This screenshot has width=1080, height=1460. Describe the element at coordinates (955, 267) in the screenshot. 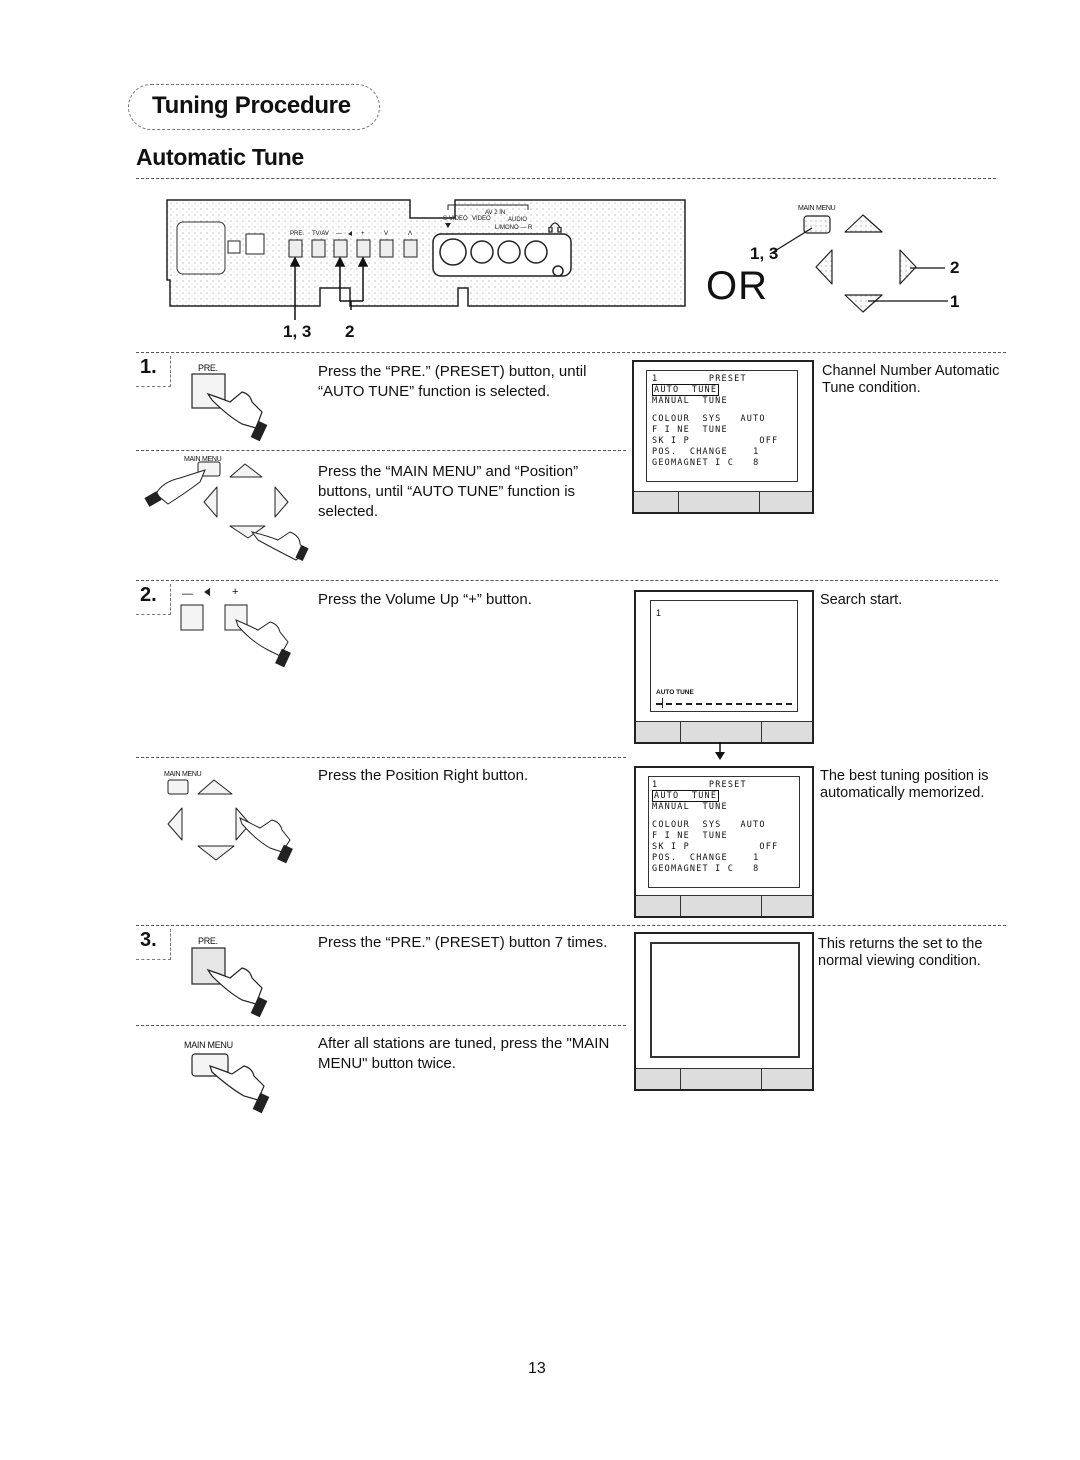

I see `callout-position-right: 2` at that location.